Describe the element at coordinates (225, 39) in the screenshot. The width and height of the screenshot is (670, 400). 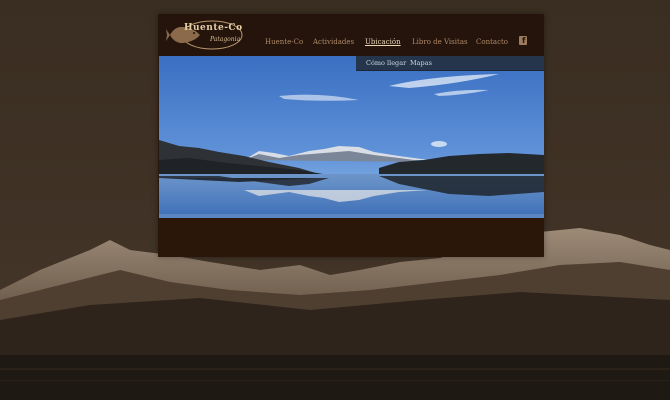
I see `logo-tagline: Patagonia` at that location.